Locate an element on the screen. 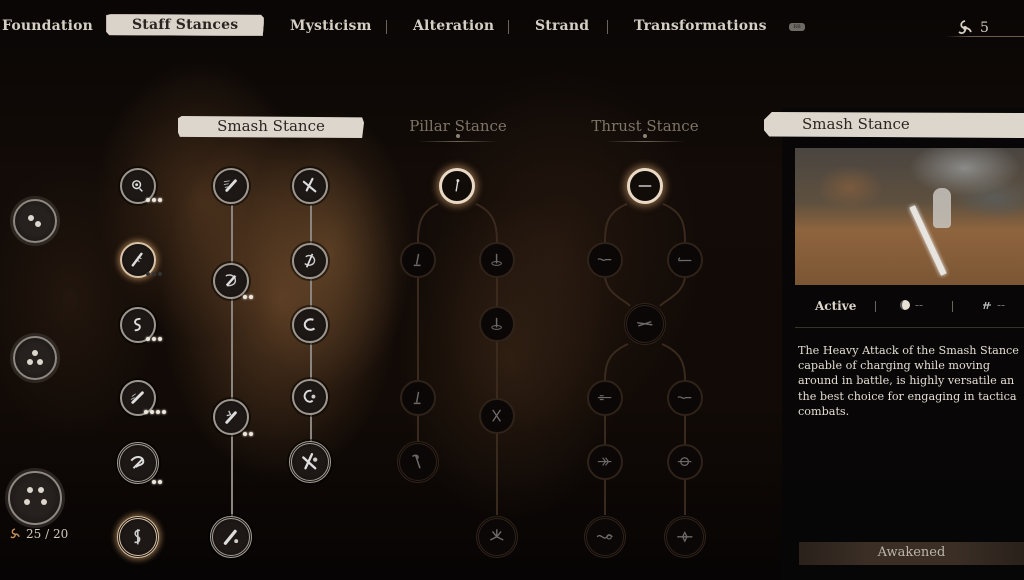  charged-staff-icon is located at coordinates (138, 260).